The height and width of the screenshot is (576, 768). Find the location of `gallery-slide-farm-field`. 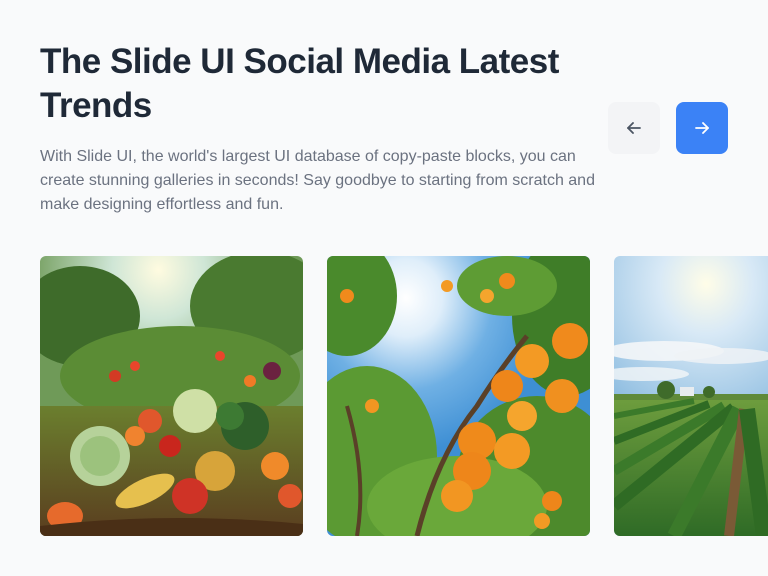

gallery-slide-farm-field is located at coordinates (691, 396).